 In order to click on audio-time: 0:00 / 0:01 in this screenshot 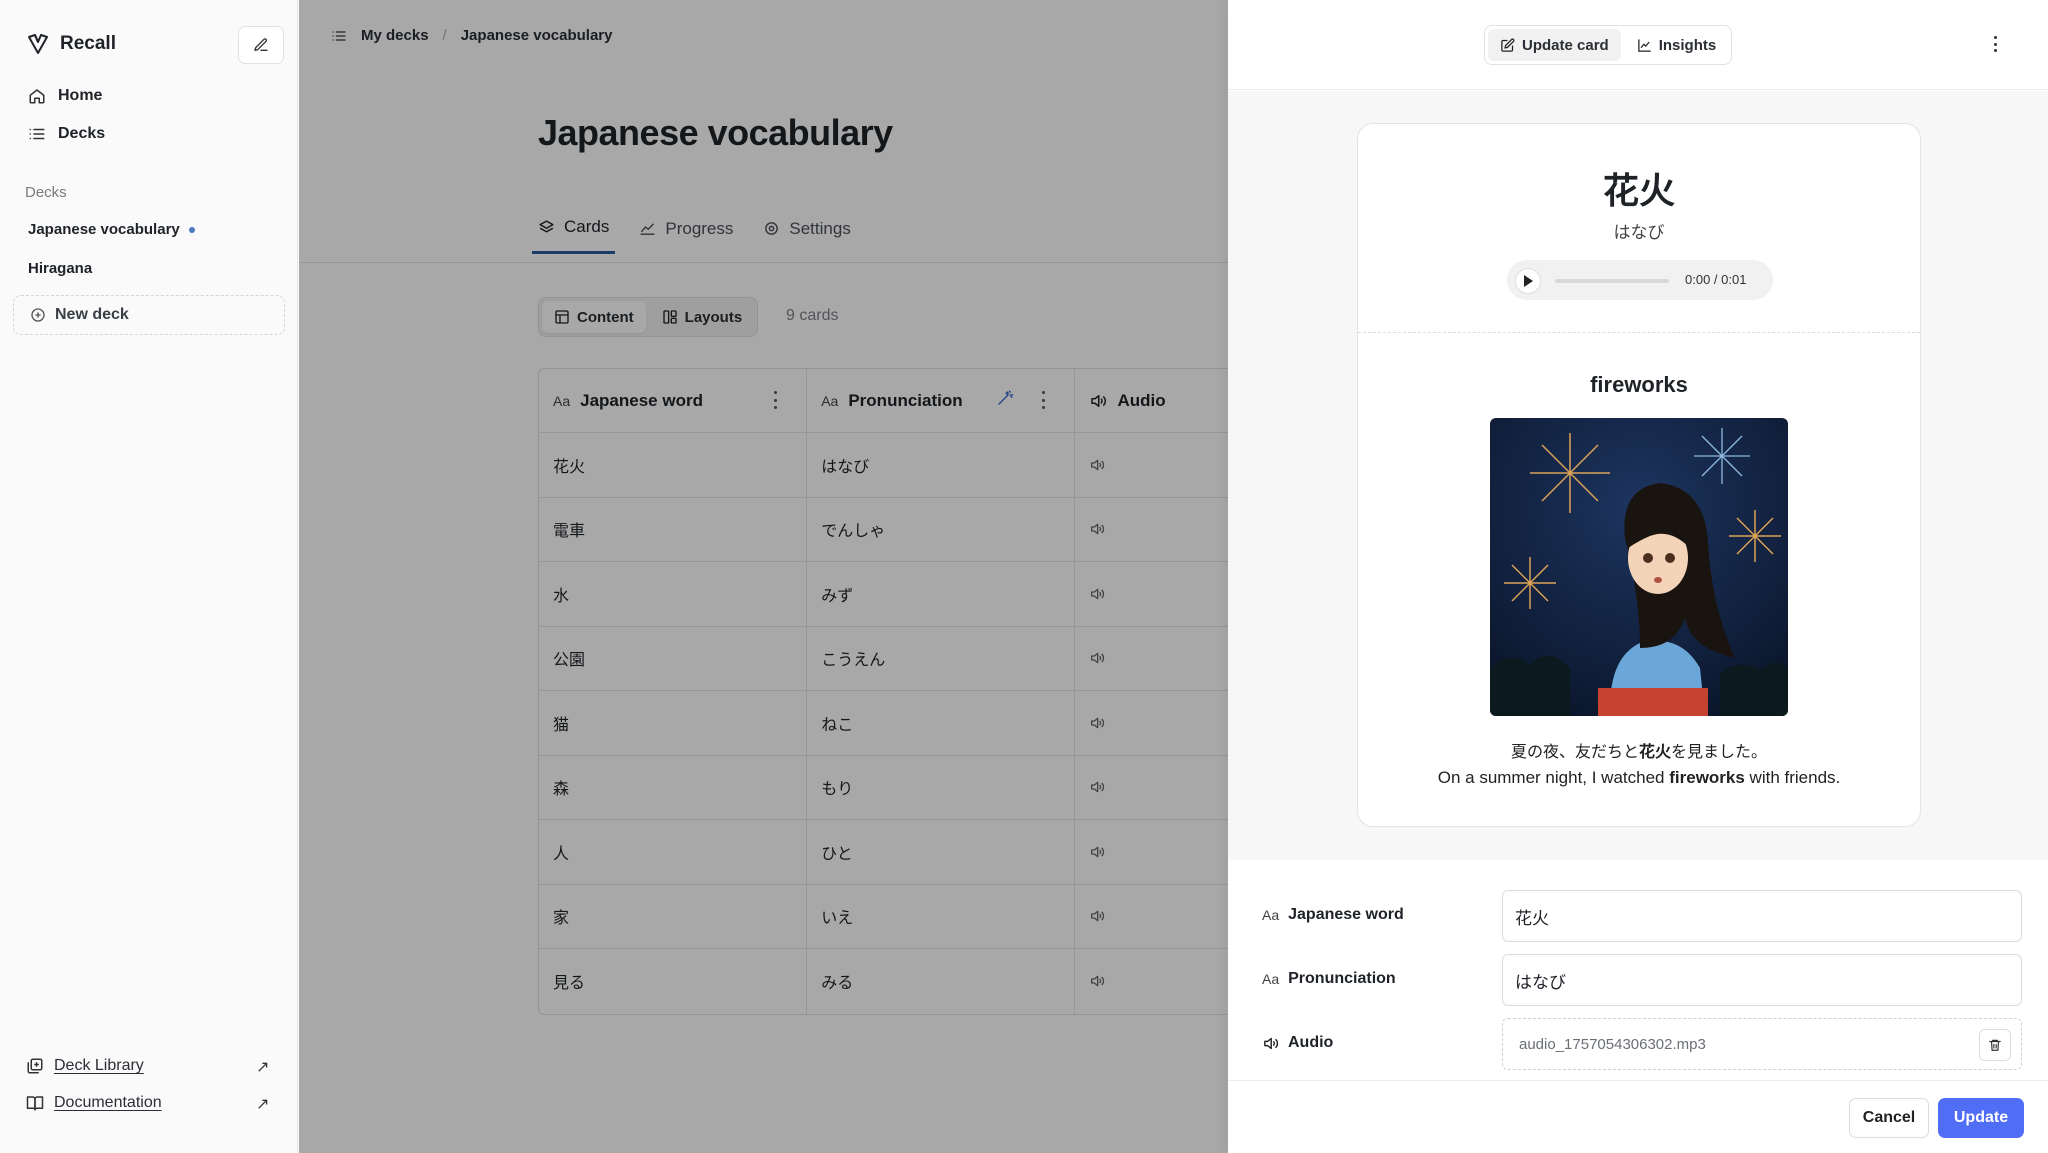, I will do `click(1716, 279)`.